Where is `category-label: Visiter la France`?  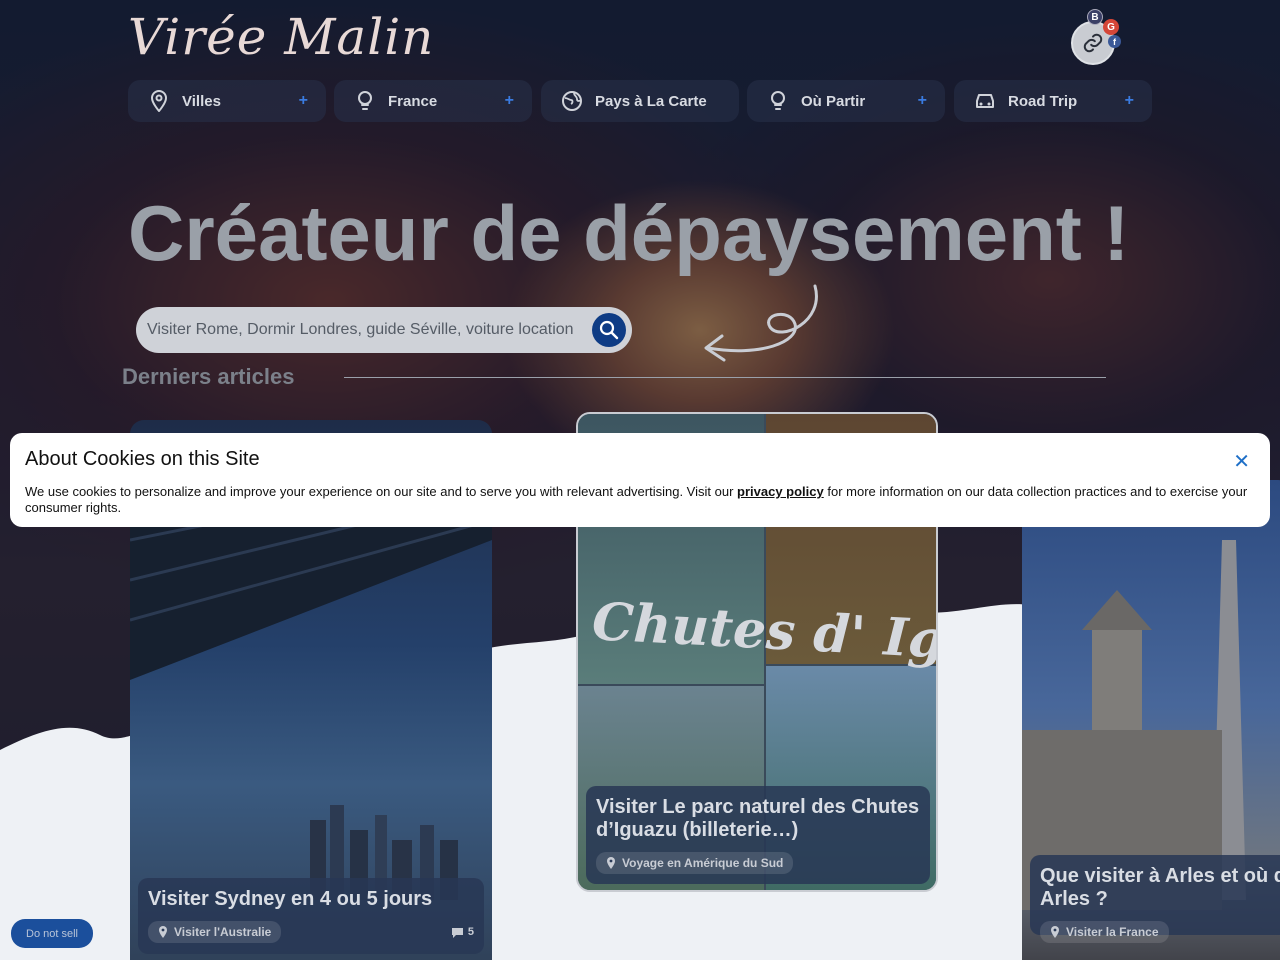 category-label: Visiter la France is located at coordinates (1112, 932).